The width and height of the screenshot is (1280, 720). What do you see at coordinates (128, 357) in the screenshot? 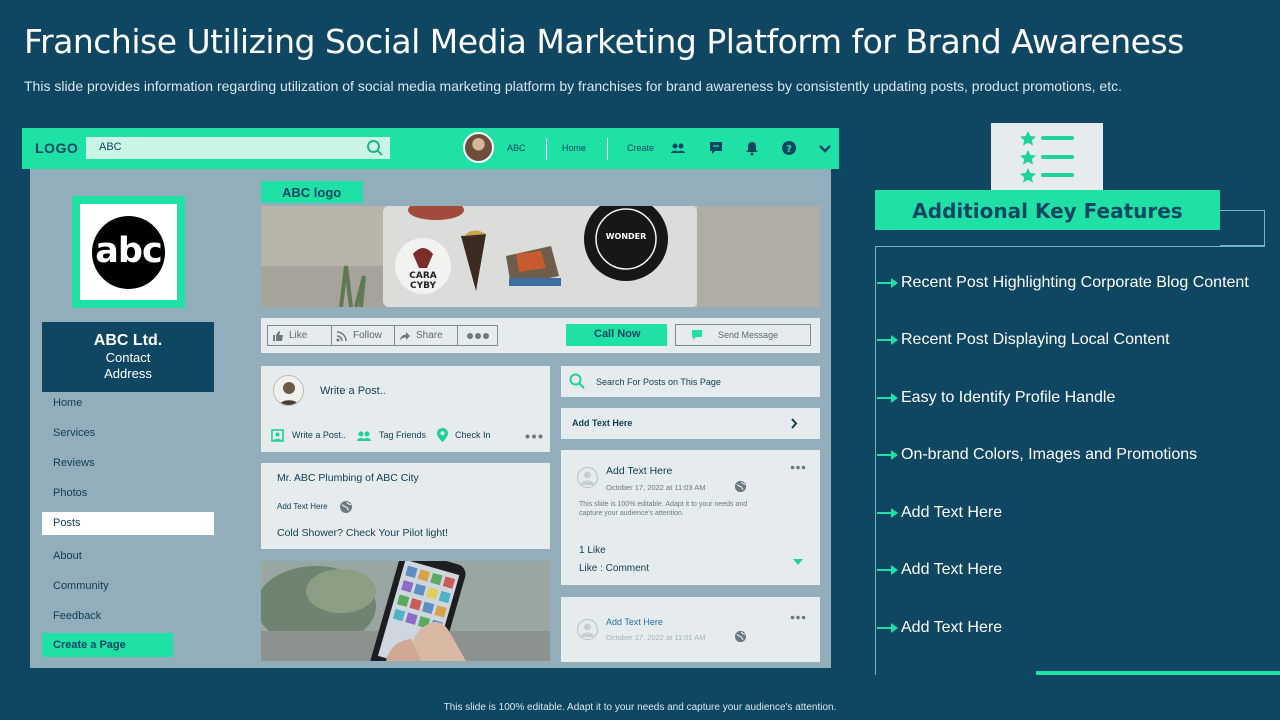
I see `company-info: ABC Ltd. Contact Address` at bounding box center [128, 357].